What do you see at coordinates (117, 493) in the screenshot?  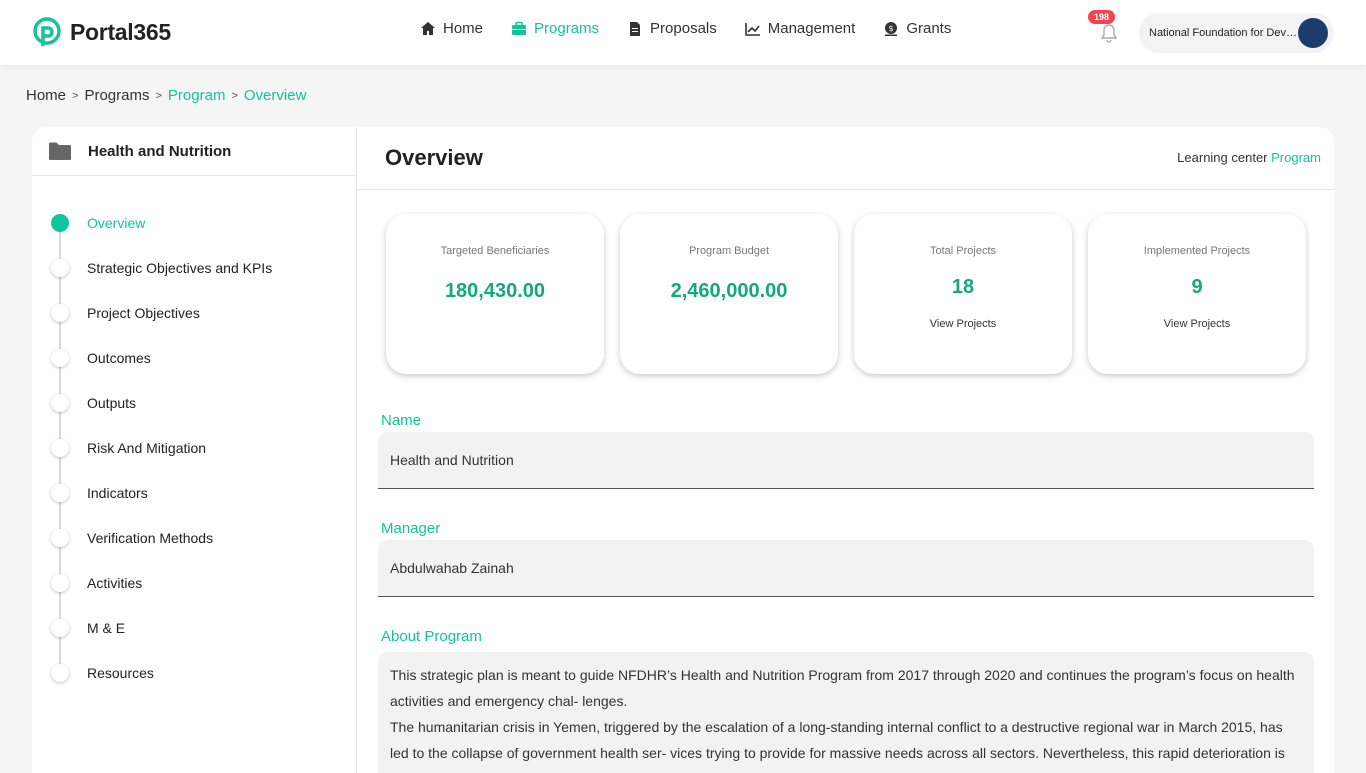 I see `step-label: Indicators` at bounding box center [117, 493].